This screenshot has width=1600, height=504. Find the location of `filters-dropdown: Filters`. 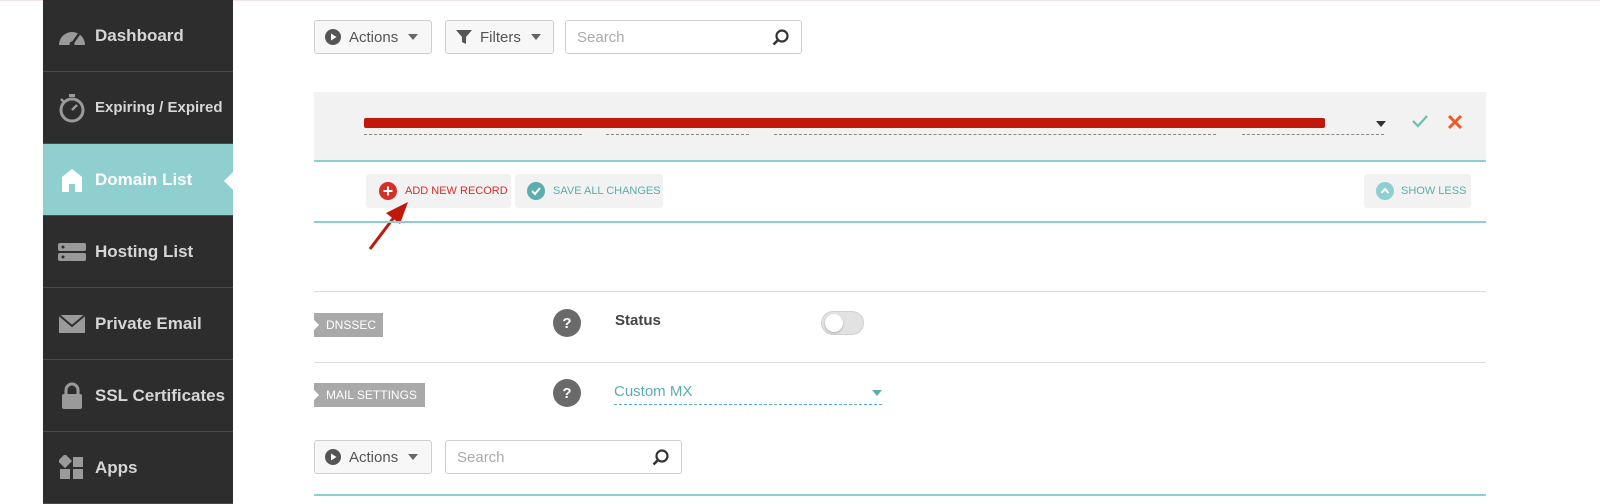

filters-dropdown: Filters is located at coordinates (499, 37).